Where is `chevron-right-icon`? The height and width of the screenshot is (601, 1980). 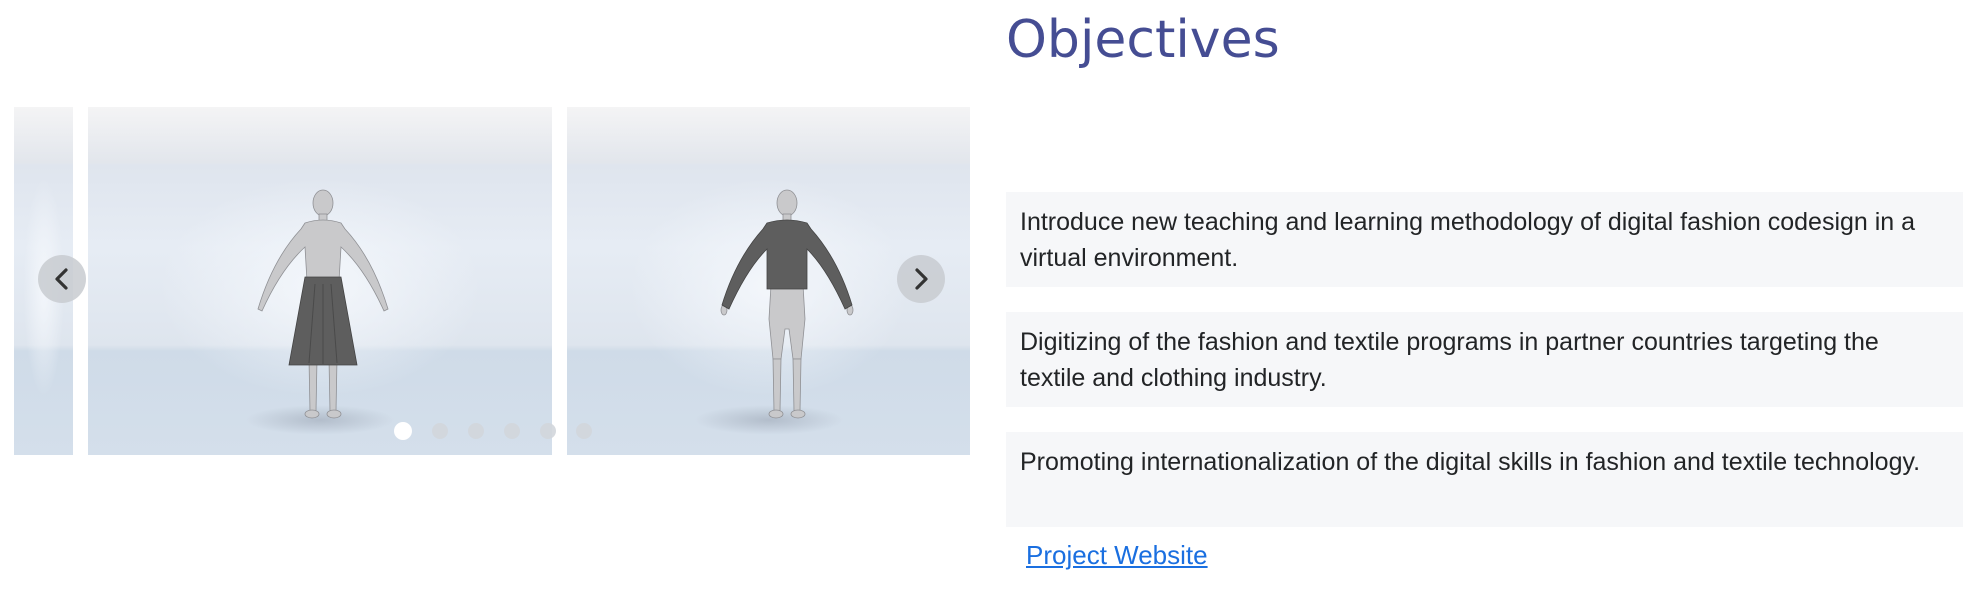
chevron-right-icon is located at coordinates (921, 279).